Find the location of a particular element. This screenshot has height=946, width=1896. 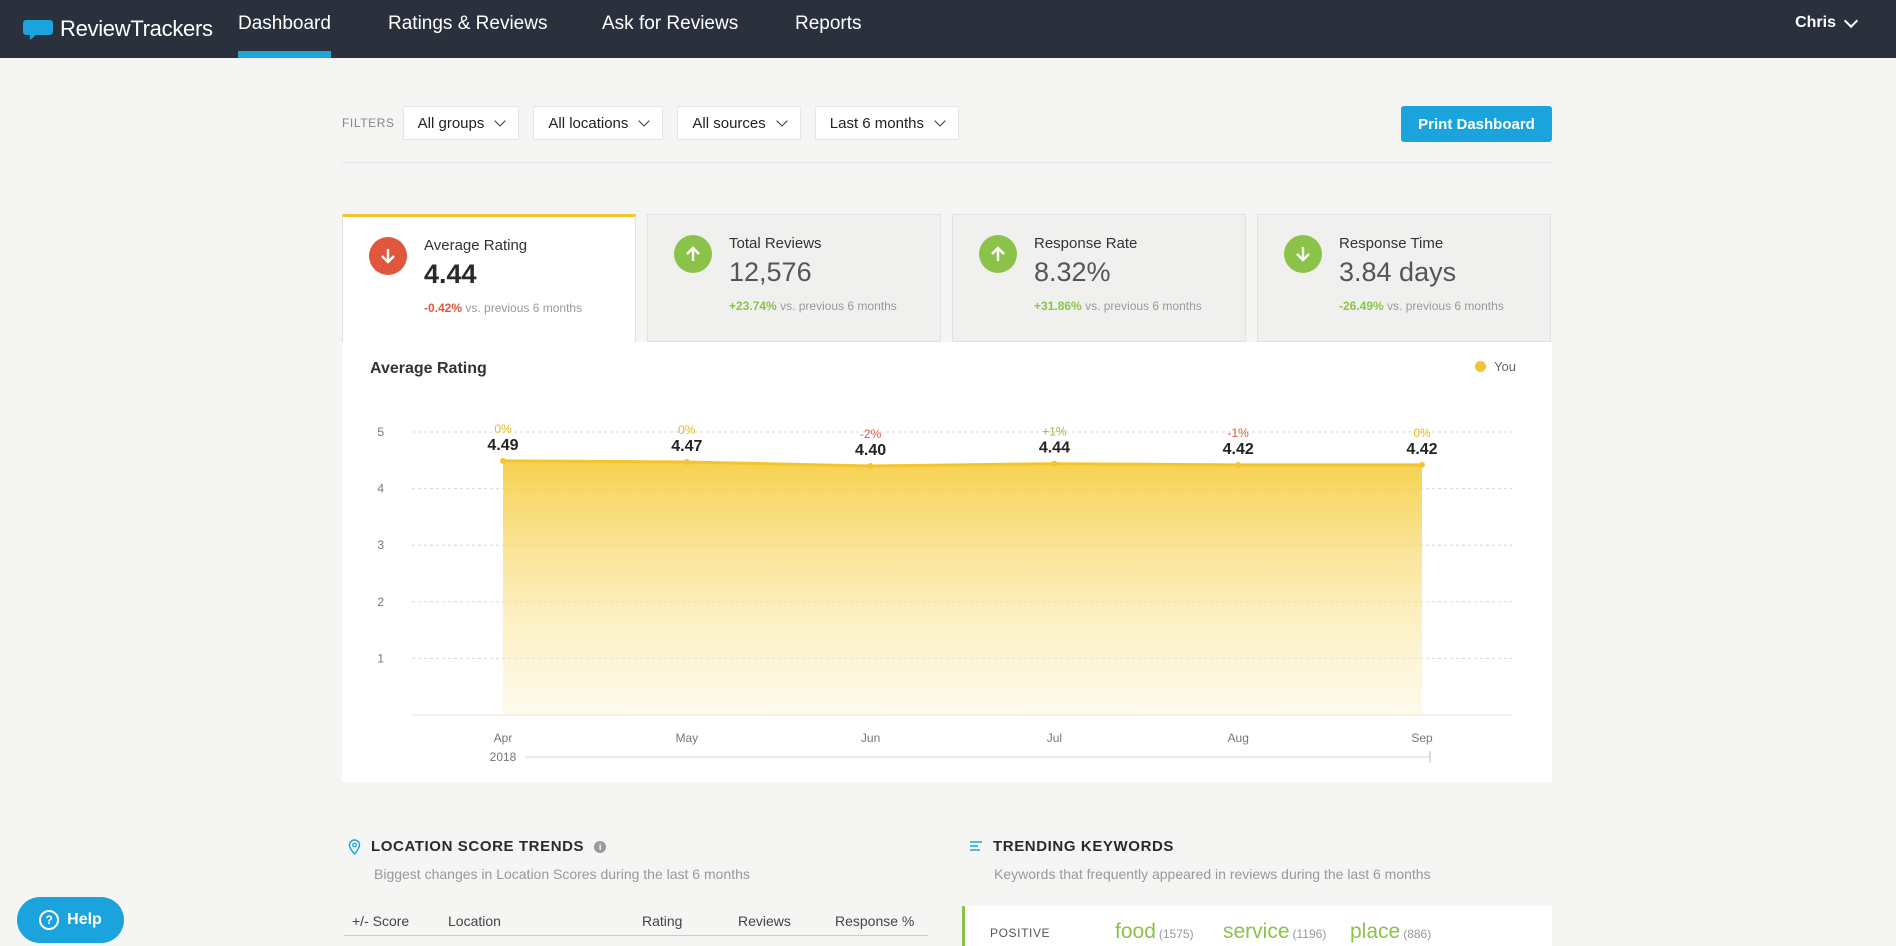

keyword-item: service (1196) is located at coordinates (1274, 932).